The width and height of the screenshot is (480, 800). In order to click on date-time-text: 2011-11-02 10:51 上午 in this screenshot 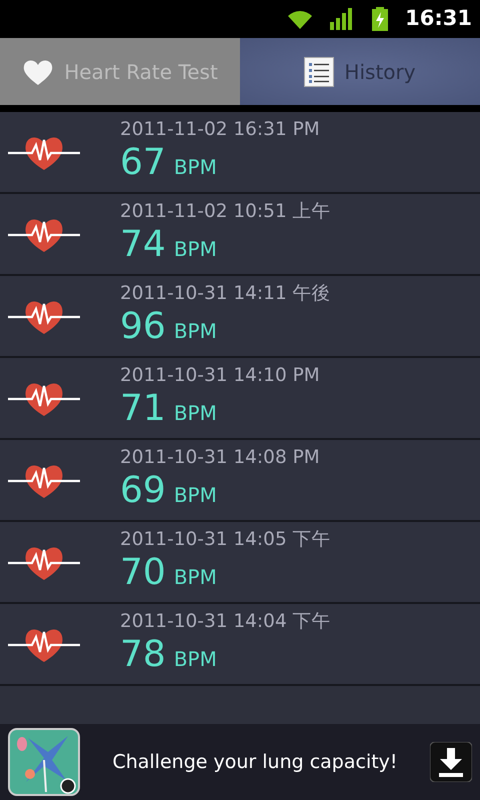, I will do `click(225, 212)`.